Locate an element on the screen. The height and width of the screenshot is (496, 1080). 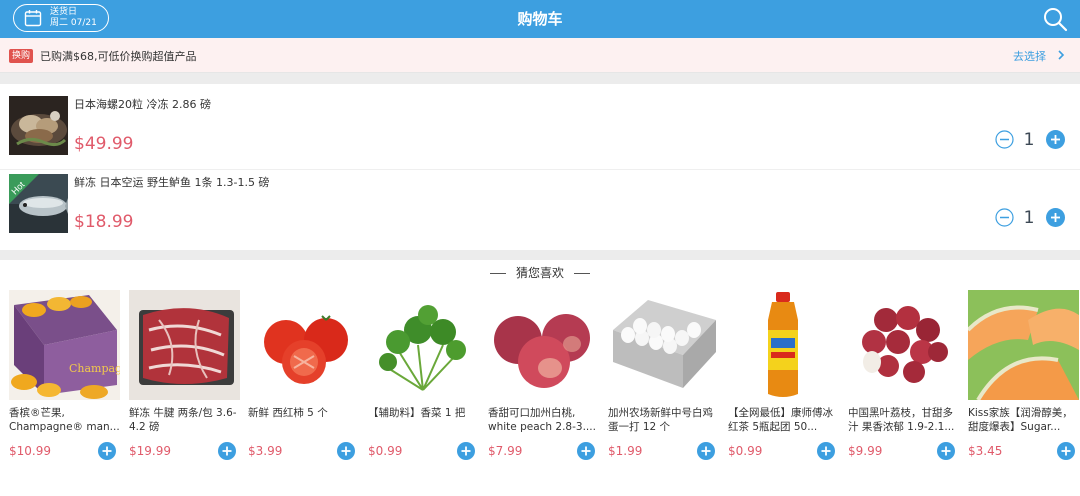
recommendation-card: 新鲜 西红柿 5 个 $3.99 is located at coordinates (304, 393).